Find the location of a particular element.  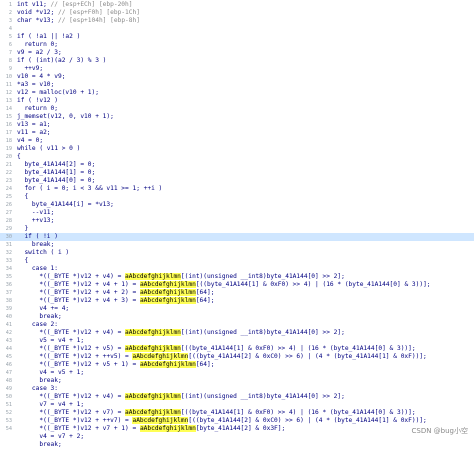

code-line: 48 break; is located at coordinates (237, 381).